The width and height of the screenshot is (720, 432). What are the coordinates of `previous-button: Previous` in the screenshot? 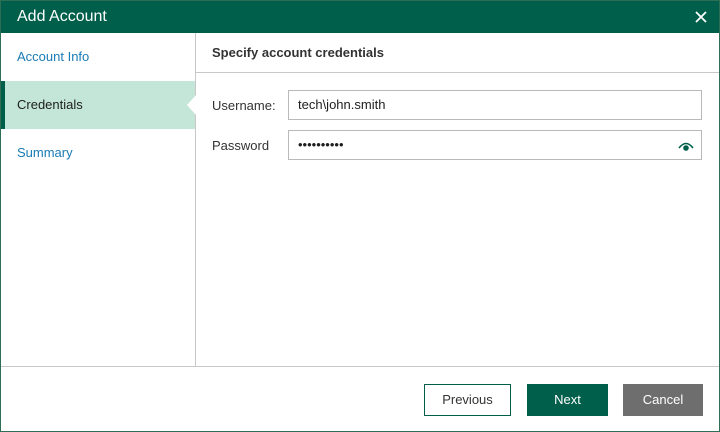 It's located at (467, 400).